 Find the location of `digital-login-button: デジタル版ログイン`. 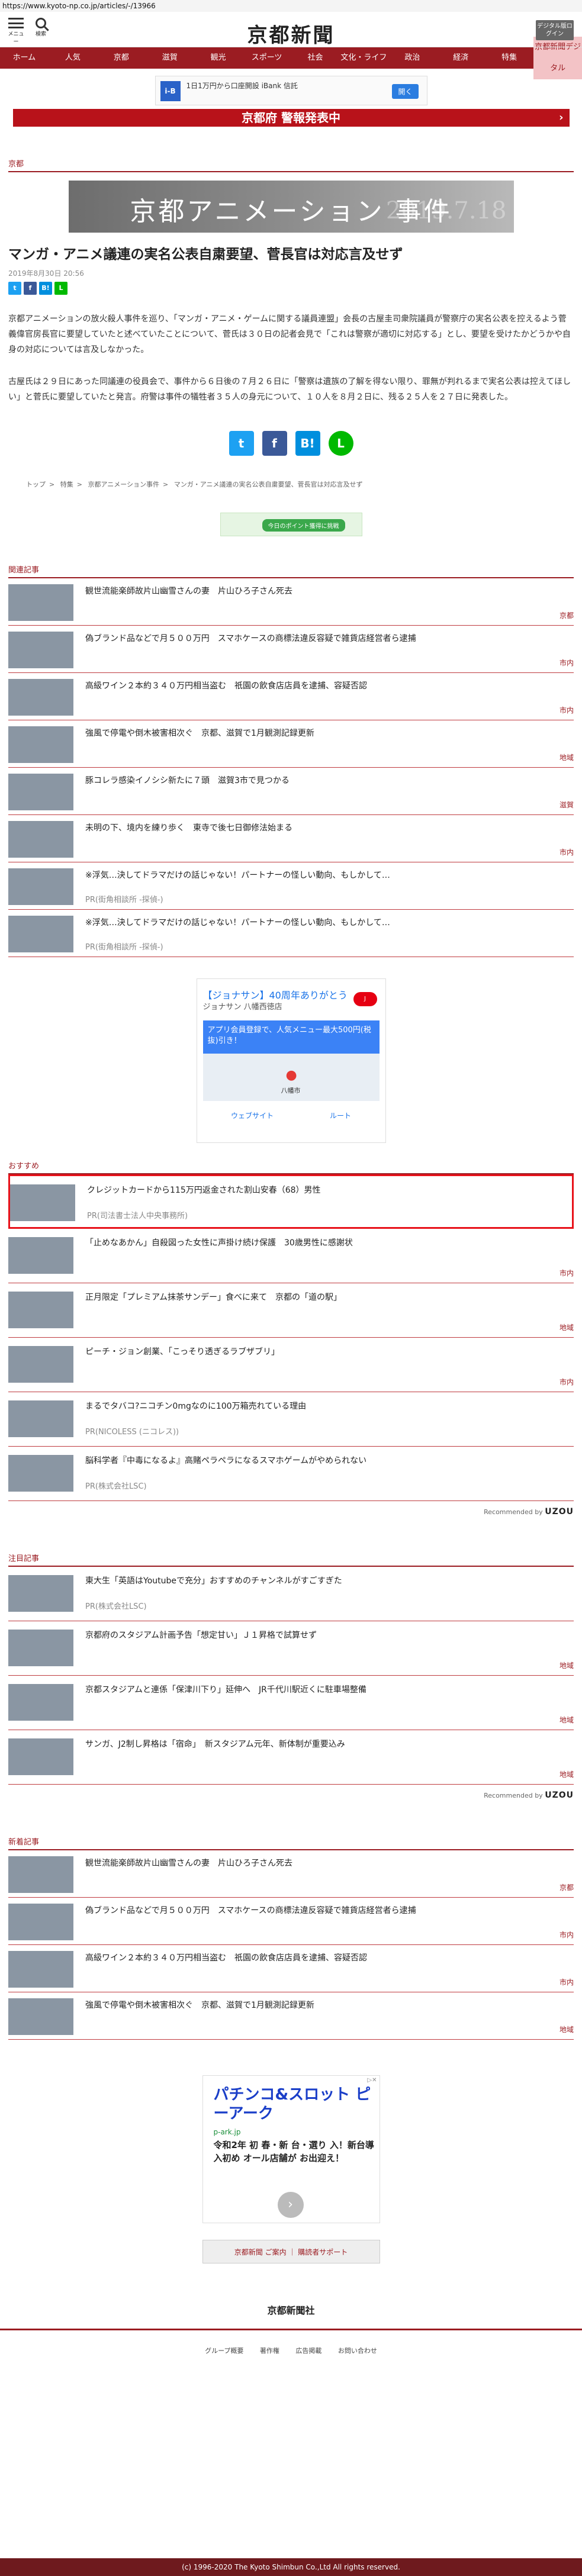

digital-login-button: デジタル版ログイン is located at coordinates (555, 30).